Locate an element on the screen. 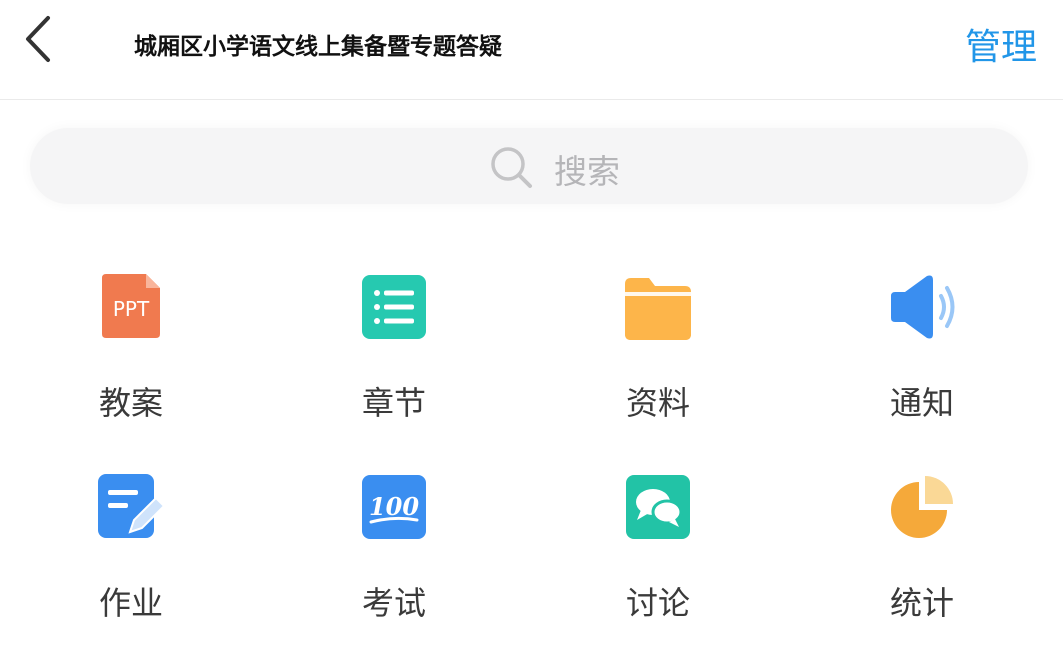  score-icon-text: 100 is located at coordinates (394, 506).